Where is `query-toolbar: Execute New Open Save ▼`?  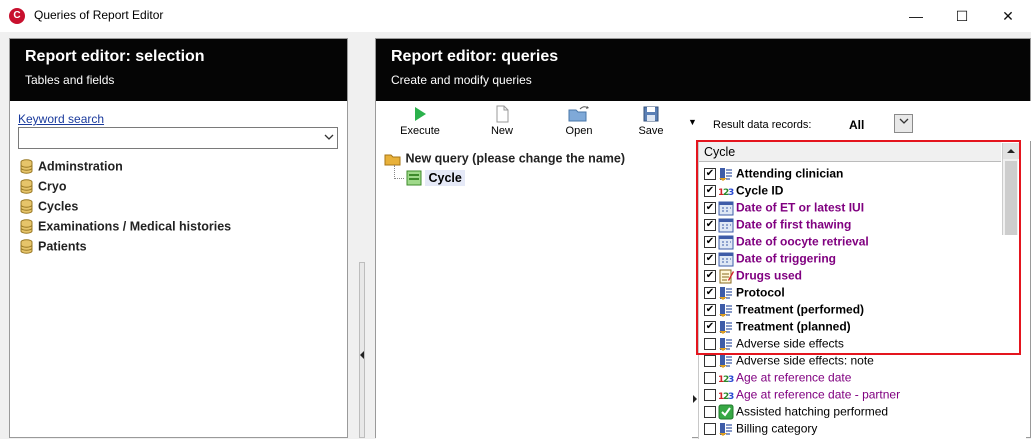 query-toolbar: Execute New Open Save ▼ is located at coordinates (541, 121).